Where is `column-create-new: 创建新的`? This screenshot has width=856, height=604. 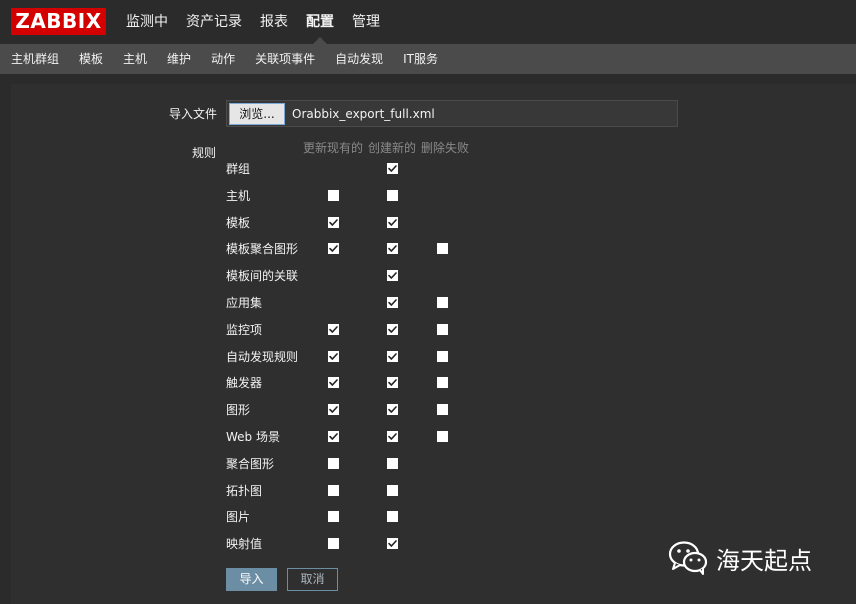 column-create-new: 创建新的 is located at coordinates (392, 148).